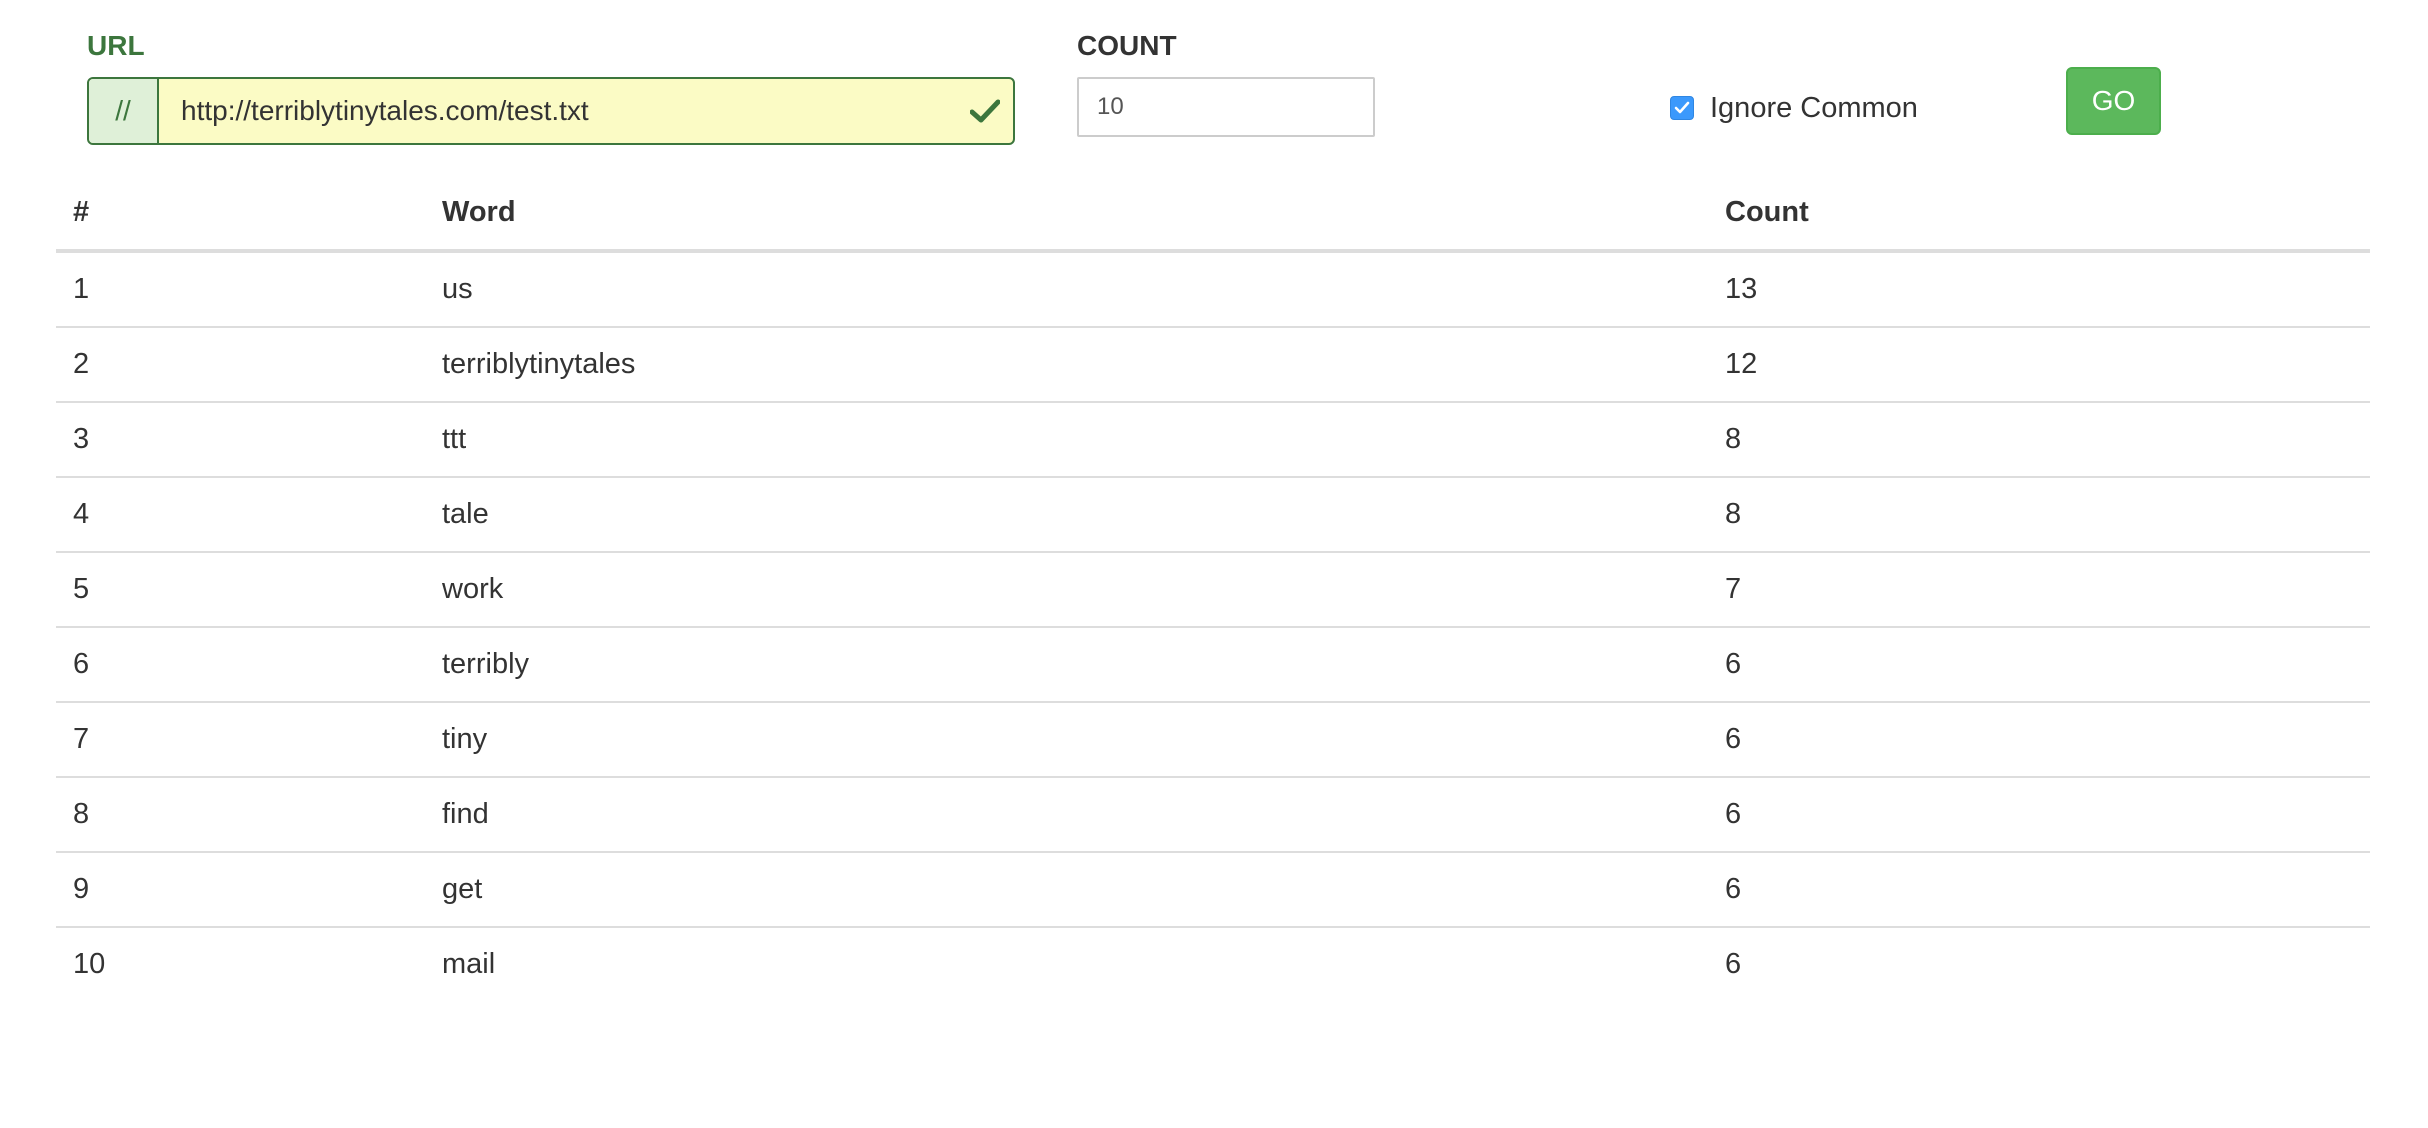 The image size is (2428, 1128). I want to click on ignore-common-checkbox, so click(1682, 108).